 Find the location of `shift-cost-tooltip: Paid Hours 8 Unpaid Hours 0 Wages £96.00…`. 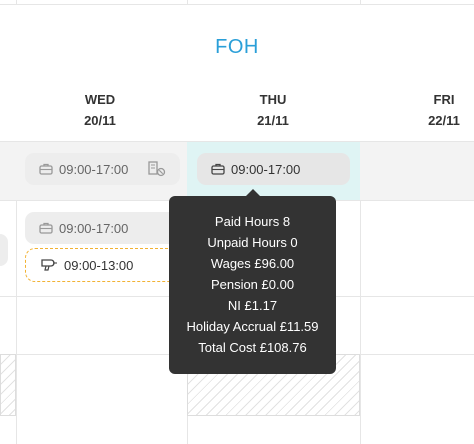

shift-cost-tooltip: Paid Hours 8 Unpaid Hours 0 Wages £96.00… is located at coordinates (252, 285).